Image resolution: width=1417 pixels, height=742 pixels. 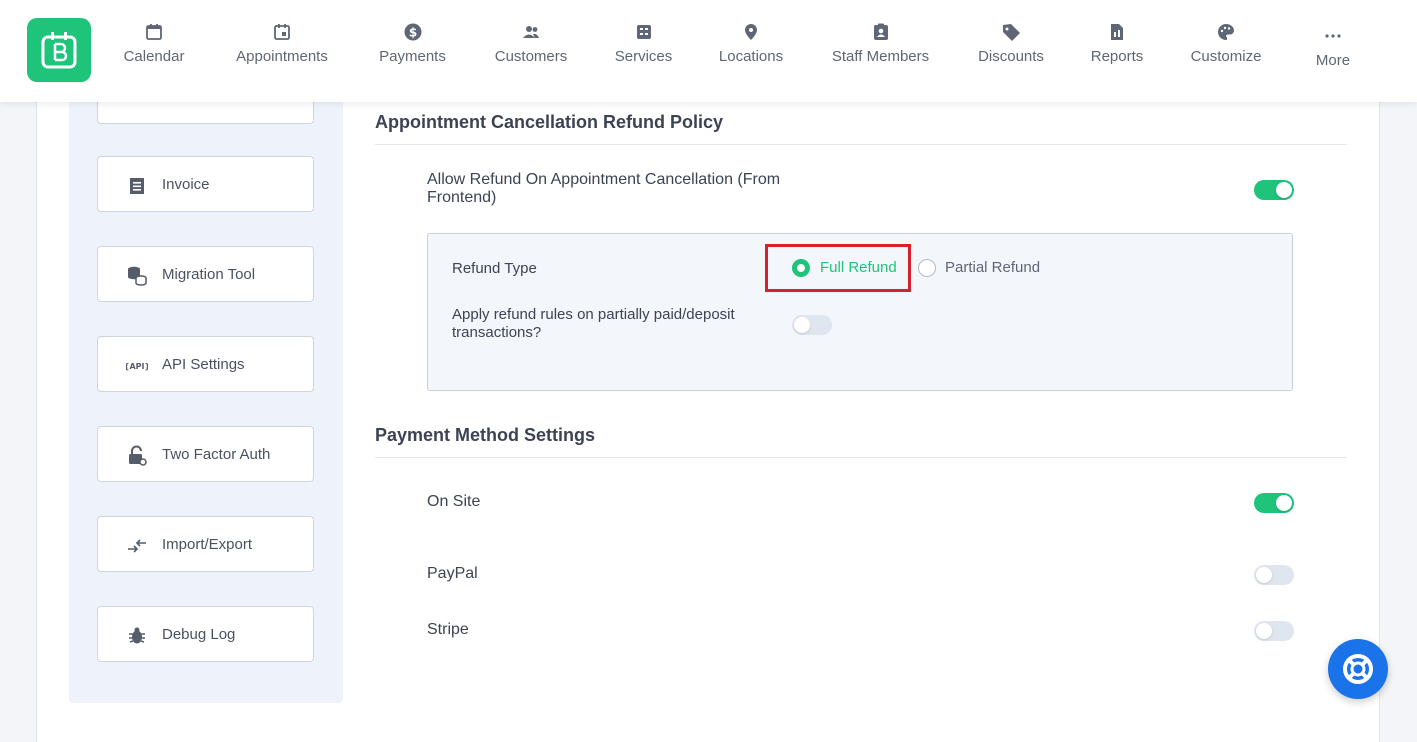 I want to click on payment-methods-title: Payment Method Settings, so click(x=485, y=435).